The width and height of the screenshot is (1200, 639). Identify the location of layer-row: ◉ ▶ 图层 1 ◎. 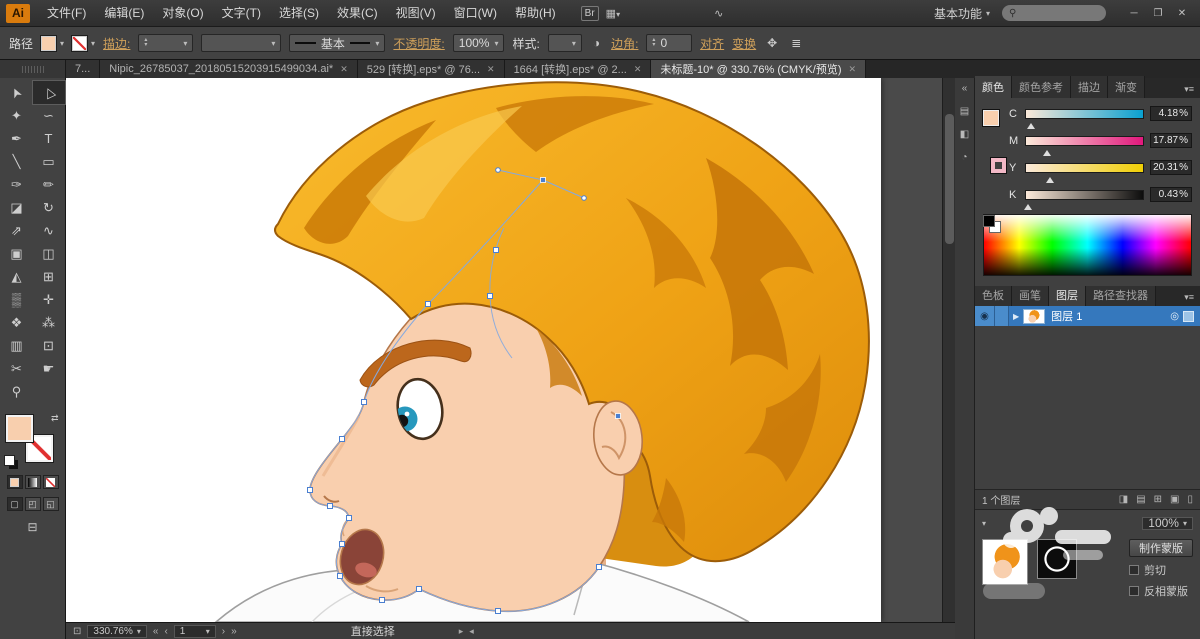
(1087, 316).